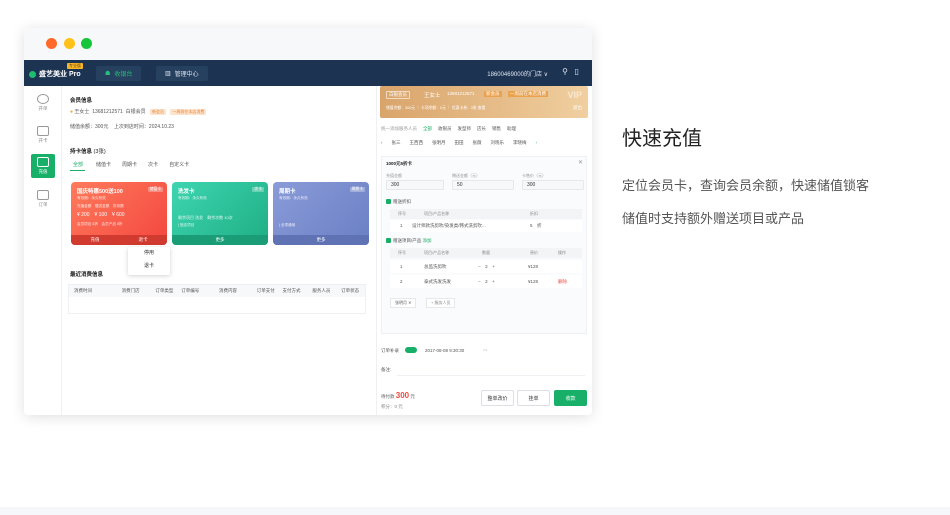  I want to click on note-input, so click(491, 369).